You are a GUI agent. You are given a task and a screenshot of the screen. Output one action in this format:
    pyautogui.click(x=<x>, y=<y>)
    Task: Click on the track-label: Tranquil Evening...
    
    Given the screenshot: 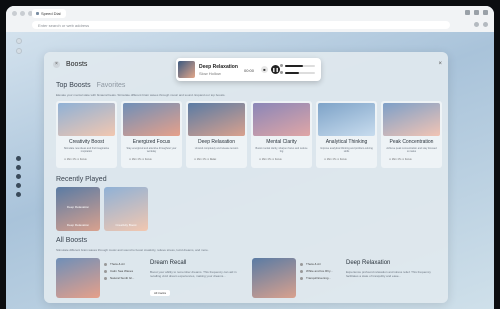 What is the action you would take?
    pyautogui.click(x=318, y=278)
    